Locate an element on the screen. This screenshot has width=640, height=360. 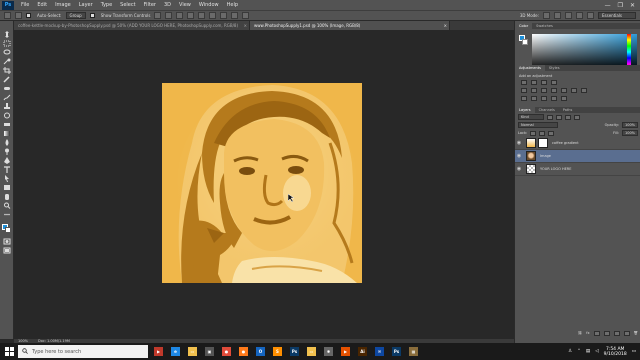
tool-preset-icon is located at coordinates (18, 15).